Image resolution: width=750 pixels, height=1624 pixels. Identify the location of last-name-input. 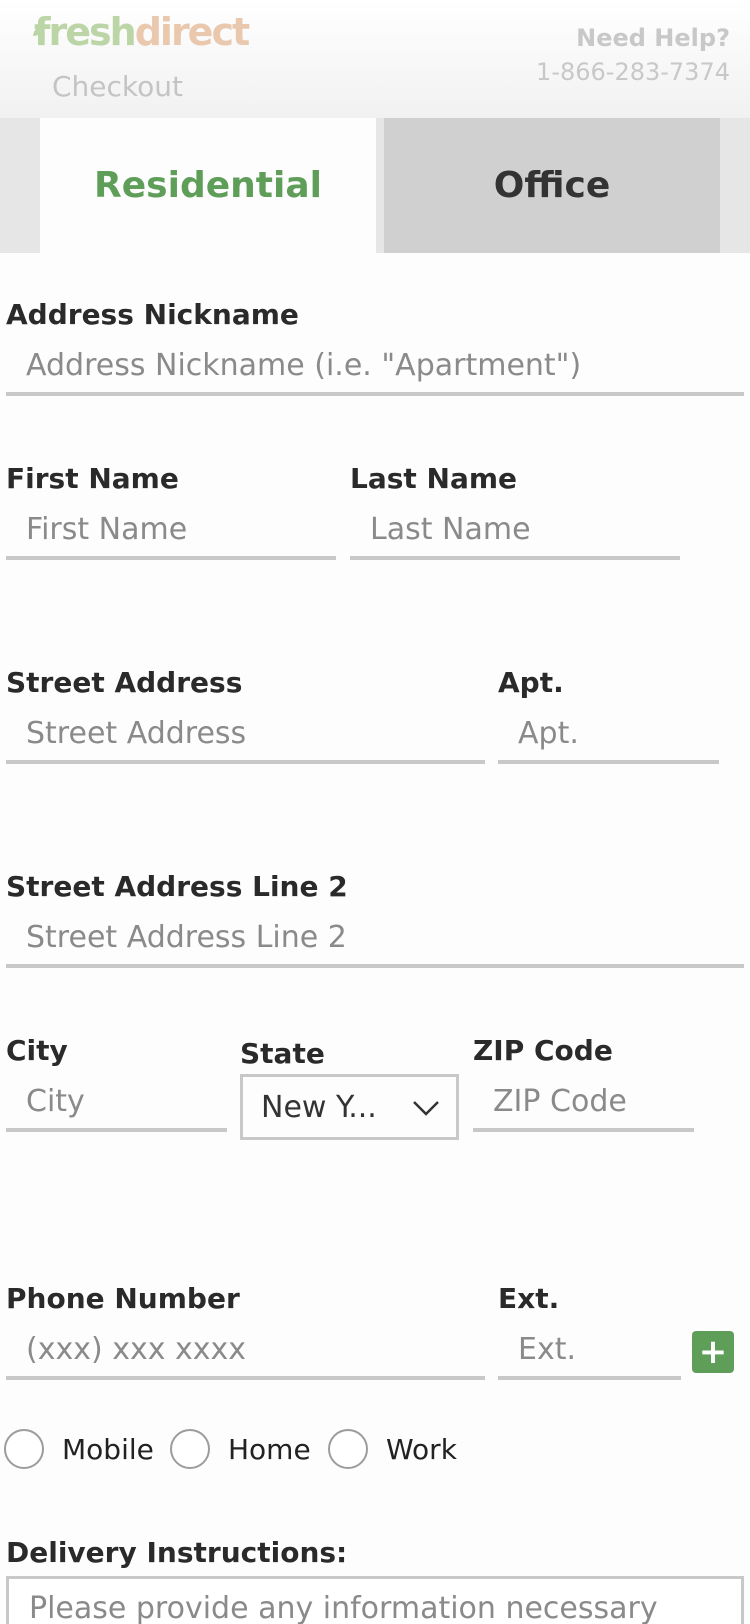
(515, 531).